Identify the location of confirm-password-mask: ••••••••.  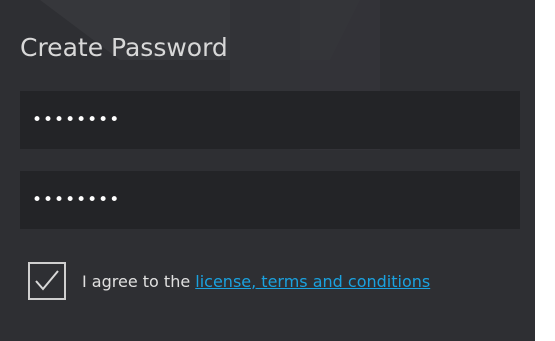
(76, 200).